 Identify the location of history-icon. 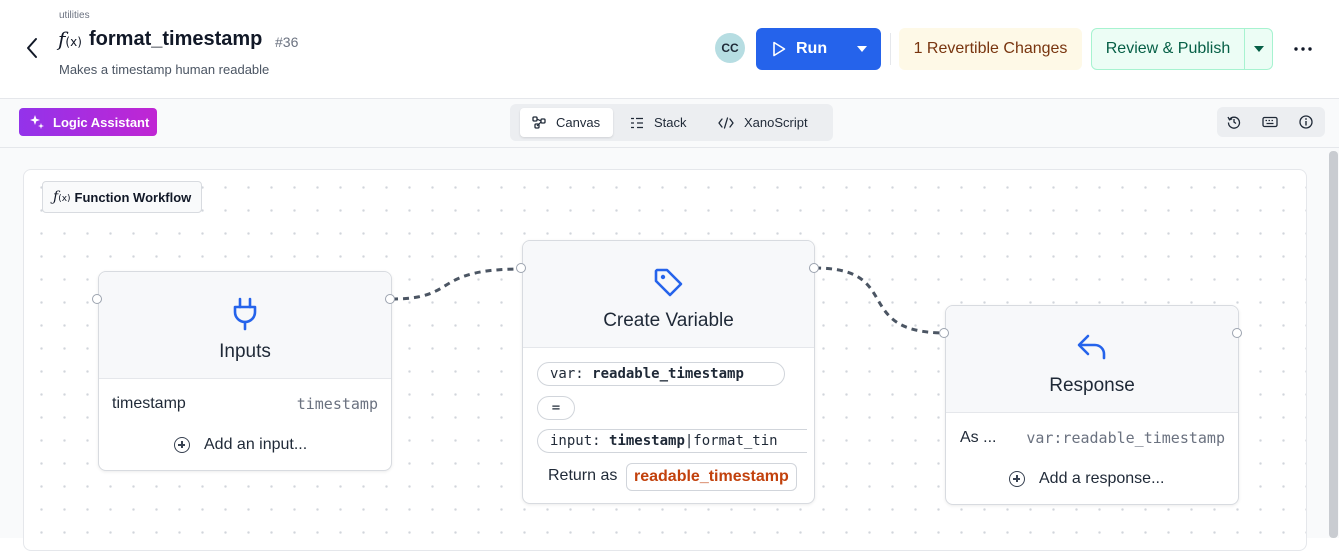
(1234, 122).